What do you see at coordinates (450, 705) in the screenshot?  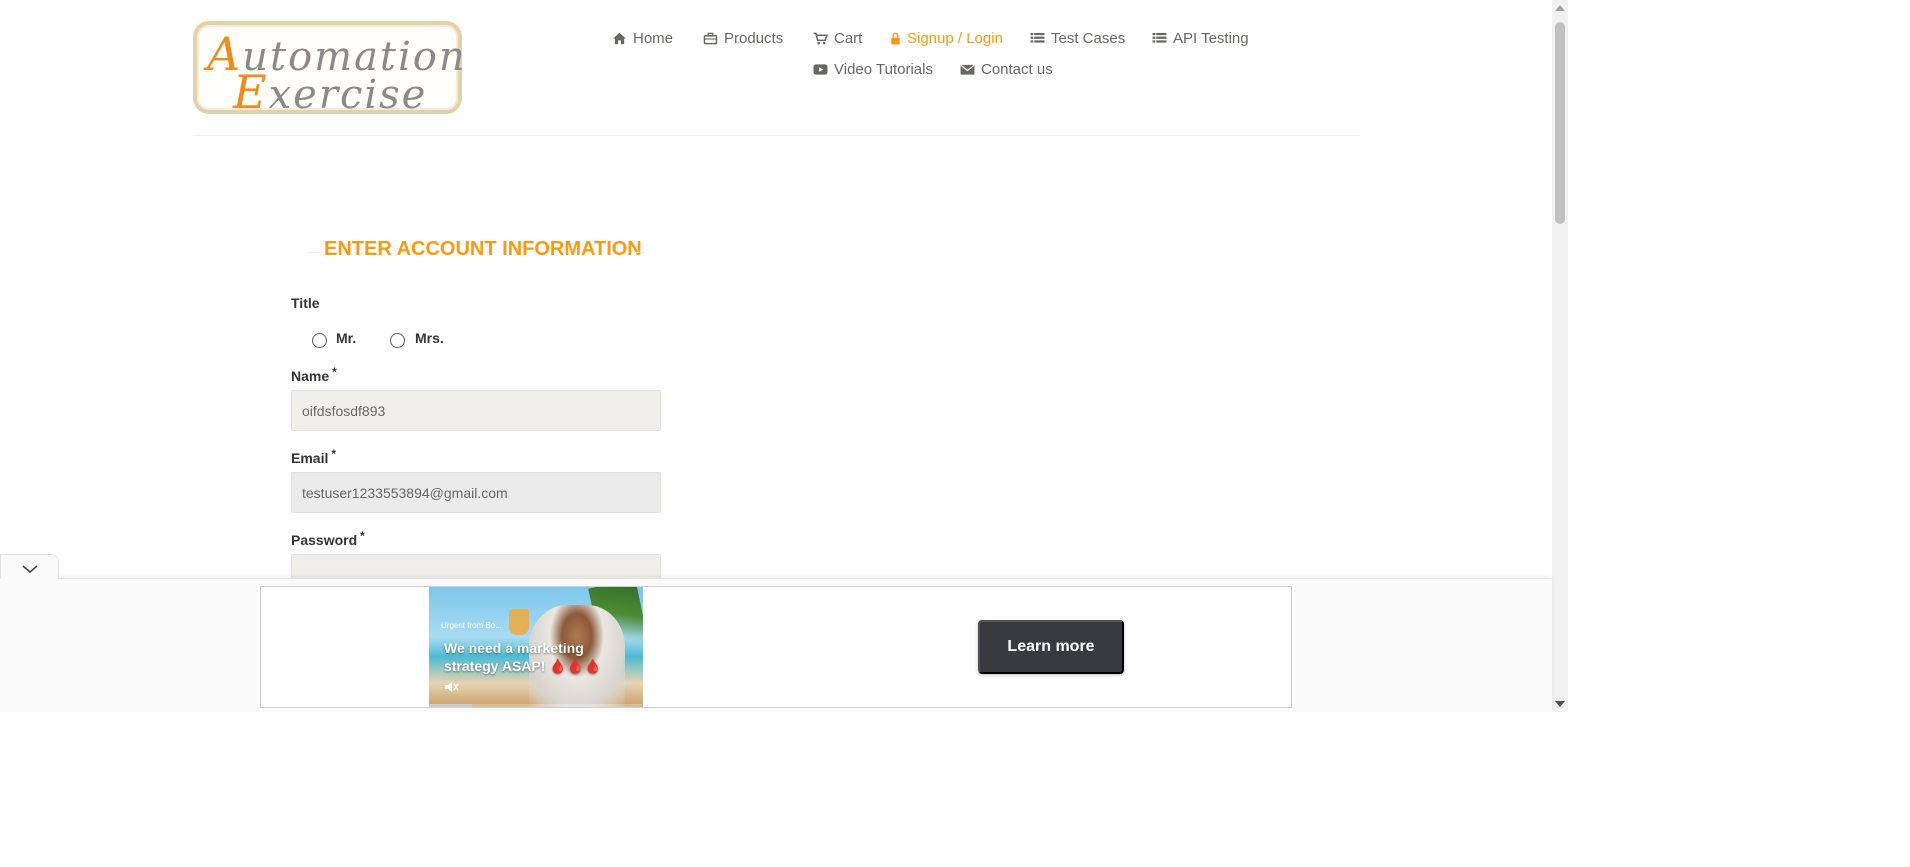 I see `ad-video-progress-fill` at bounding box center [450, 705].